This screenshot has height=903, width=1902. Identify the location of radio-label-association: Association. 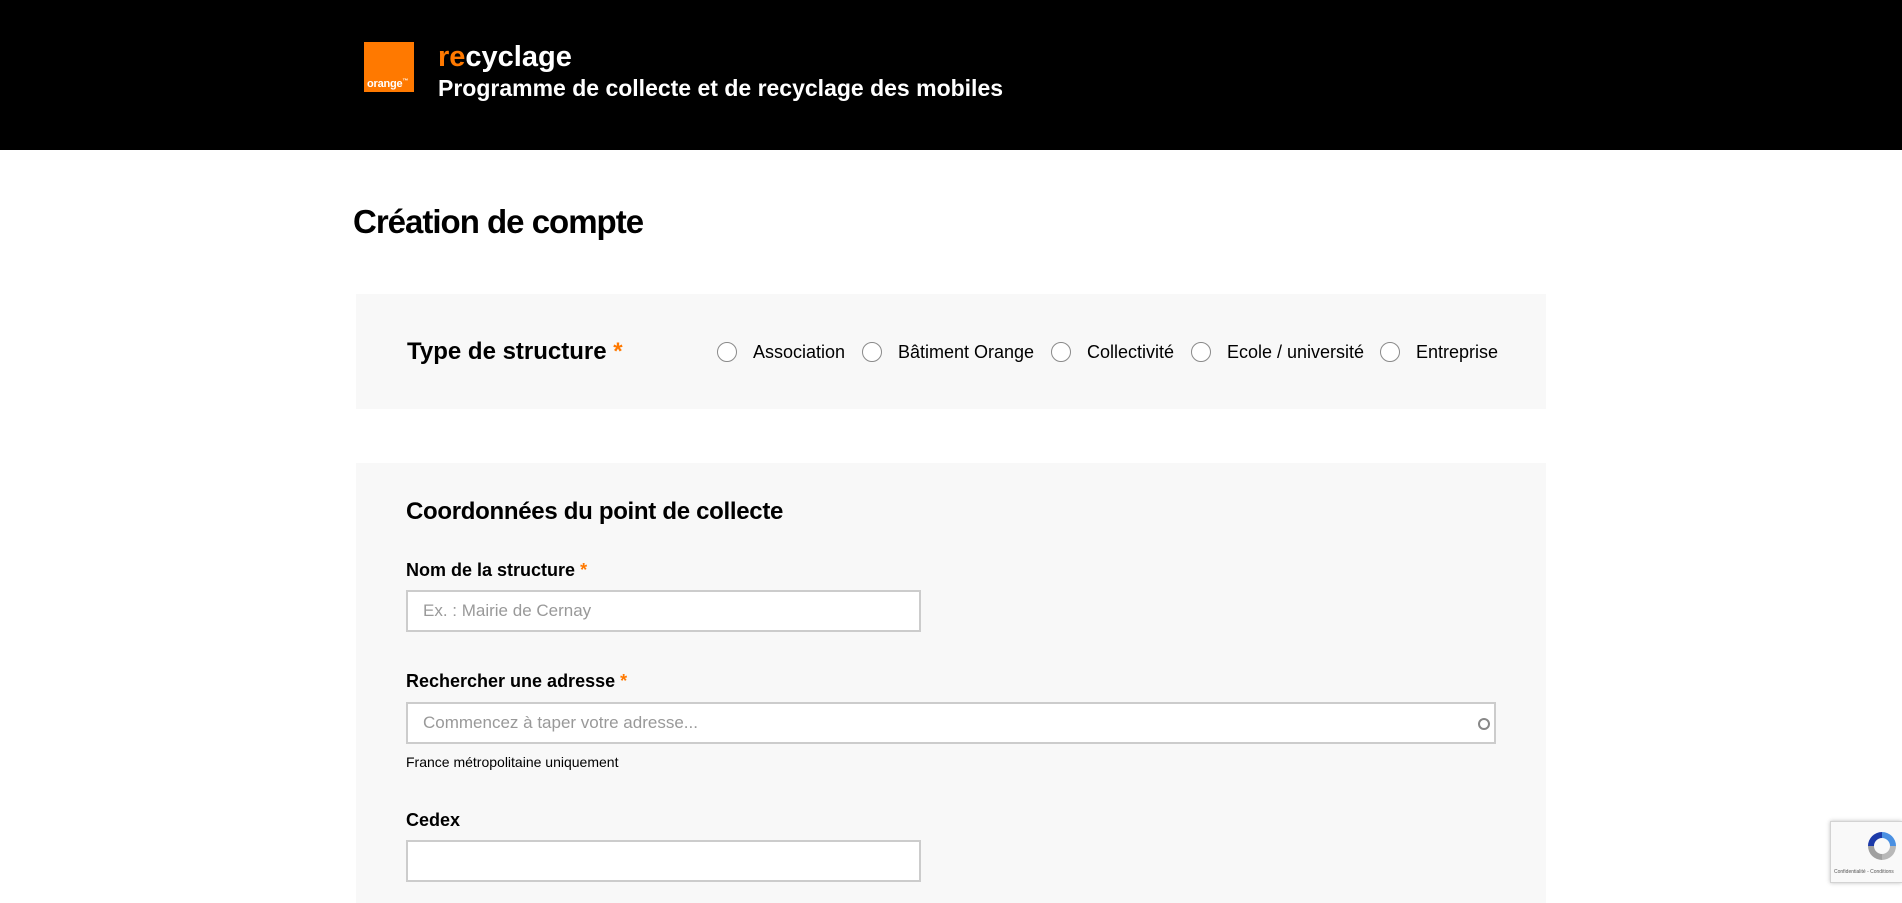
(799, 352).